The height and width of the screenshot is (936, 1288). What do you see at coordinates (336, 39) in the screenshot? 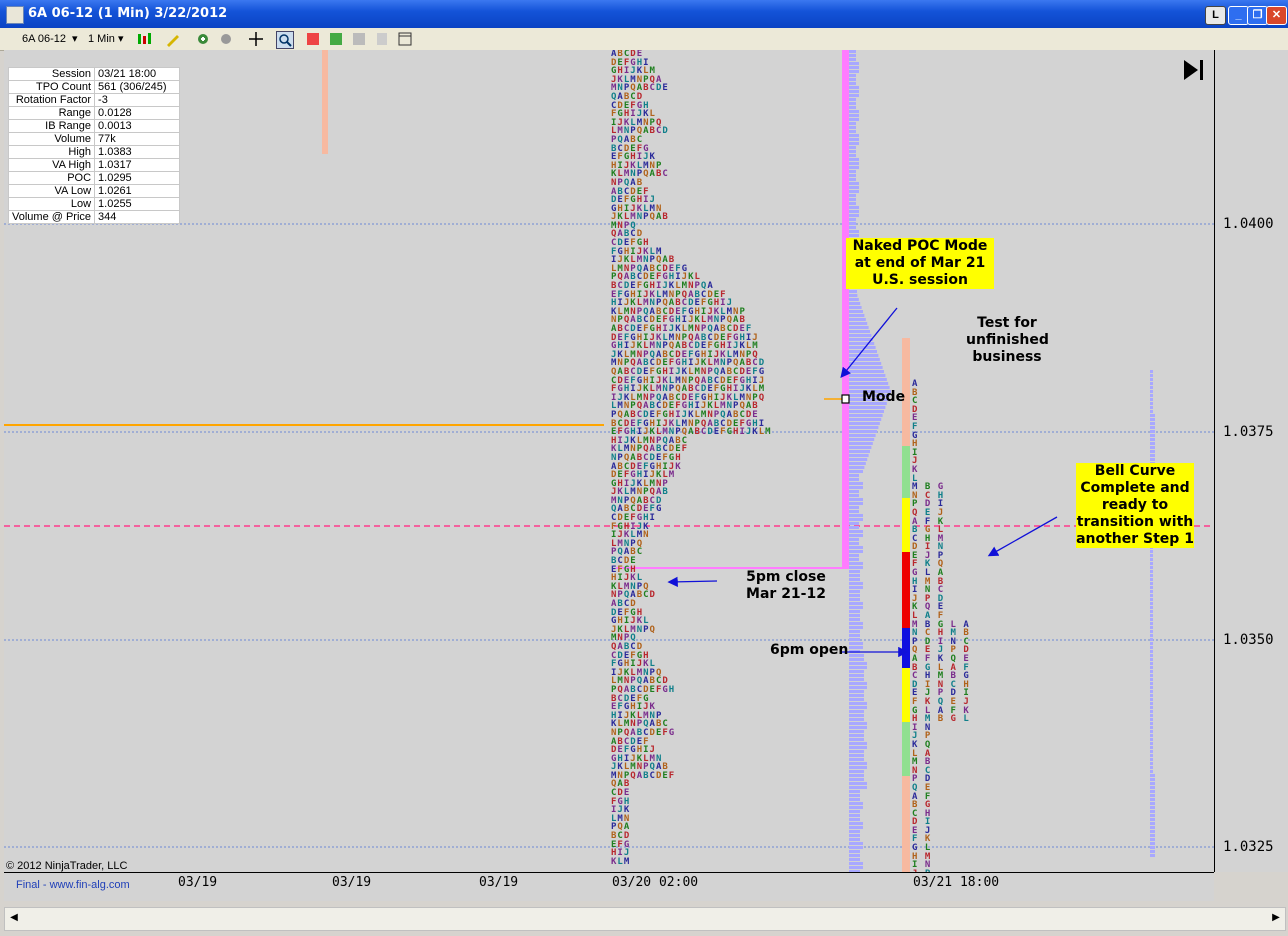
I see `chart-style-icon` at bounding box center [336, 39].